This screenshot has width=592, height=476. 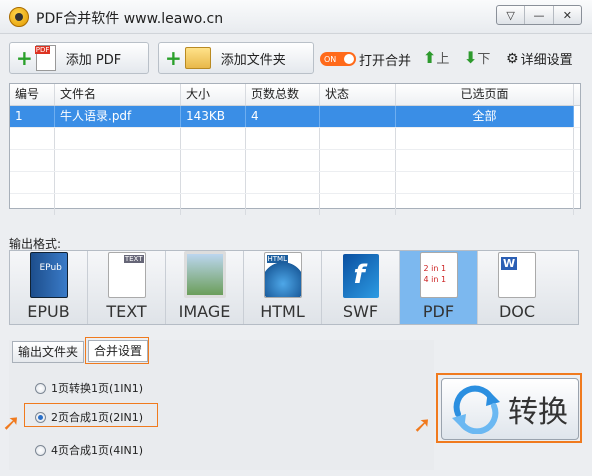 What do you see at coordinates (126, 275) in the screenshot?
I see `text-document-icon: TEXT` at bounding box center [126, 275].